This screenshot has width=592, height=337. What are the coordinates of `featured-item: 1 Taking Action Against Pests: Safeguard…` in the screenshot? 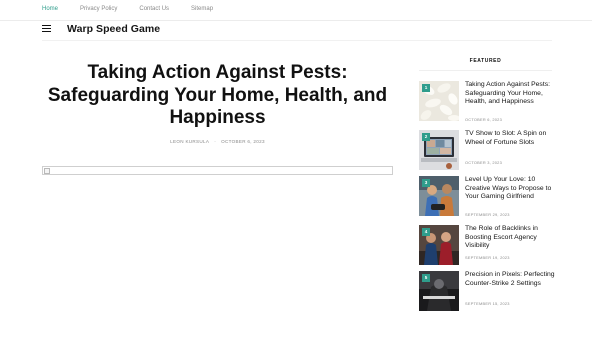 It's located at (489, 103).